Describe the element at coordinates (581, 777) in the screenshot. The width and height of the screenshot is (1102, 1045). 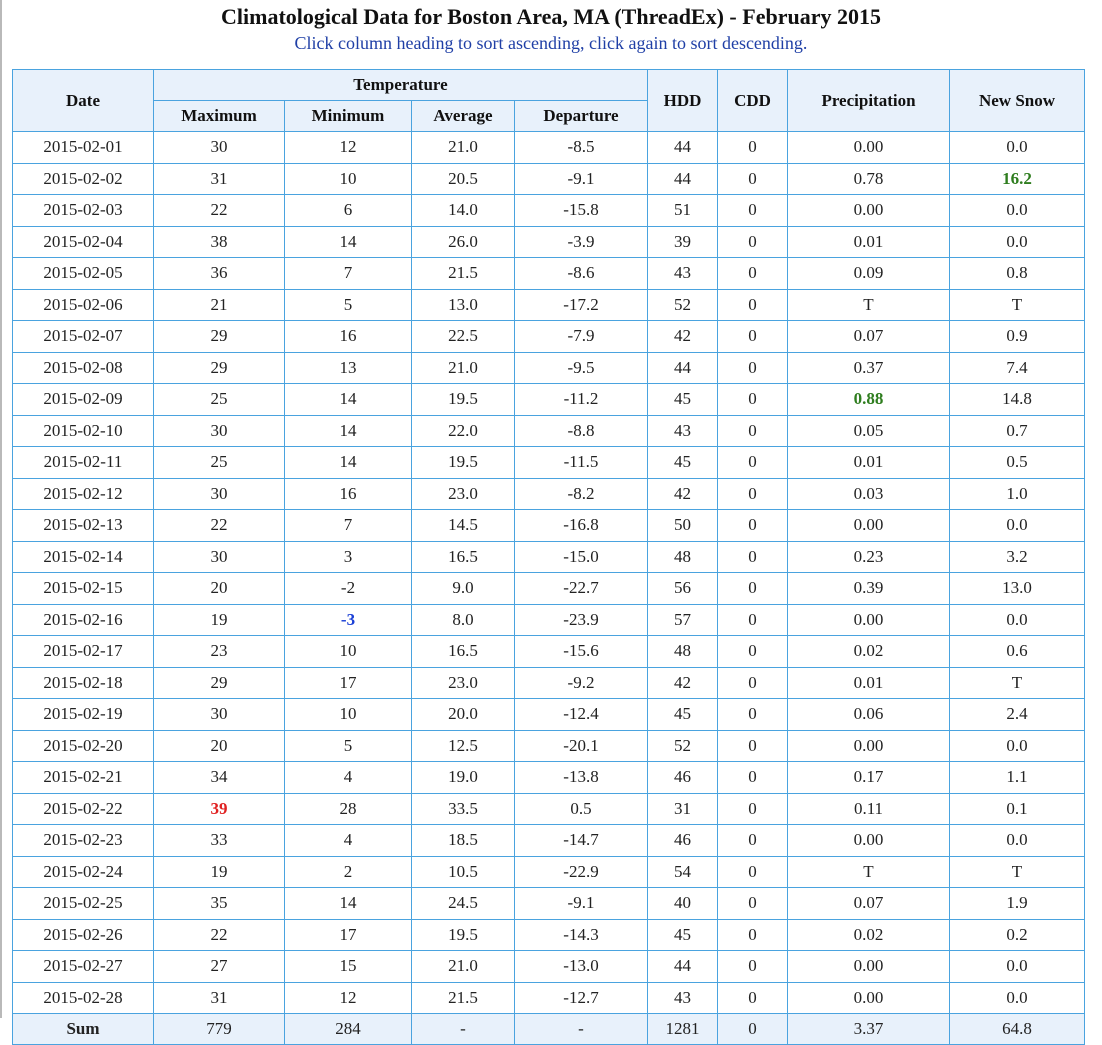
I see `cell-departure: -13.8` at that location.